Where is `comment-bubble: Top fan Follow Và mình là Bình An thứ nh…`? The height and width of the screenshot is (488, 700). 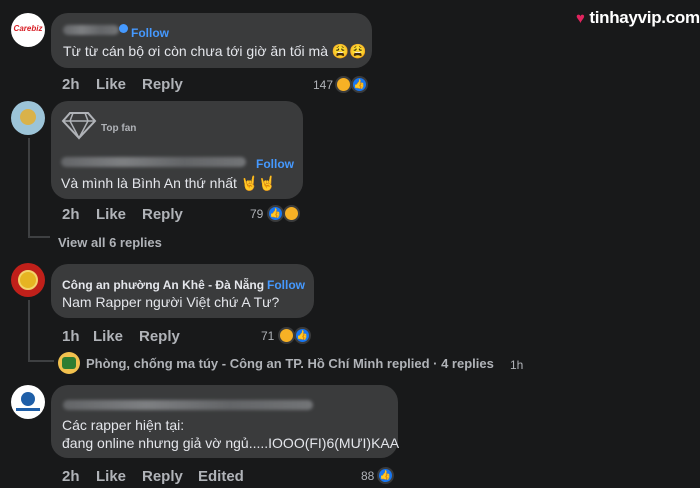
comment-bubble: Top fan Follow Và mình là Bình An thứ nh… is located at coordinates (177, 150).